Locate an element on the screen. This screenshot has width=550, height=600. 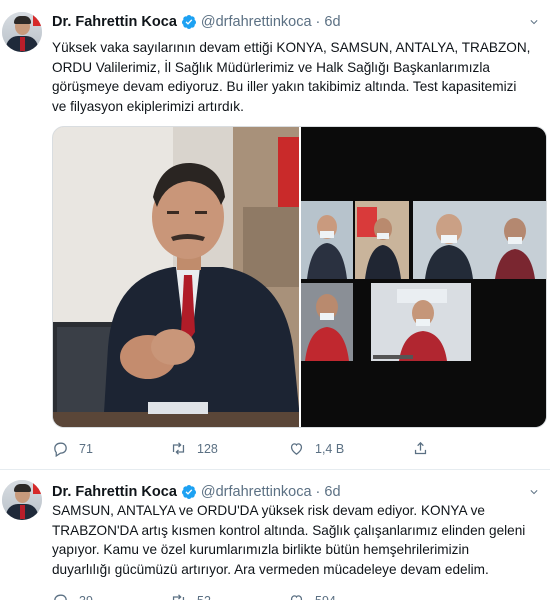
retweet-button: 128 is located at coordinates (194, 448).